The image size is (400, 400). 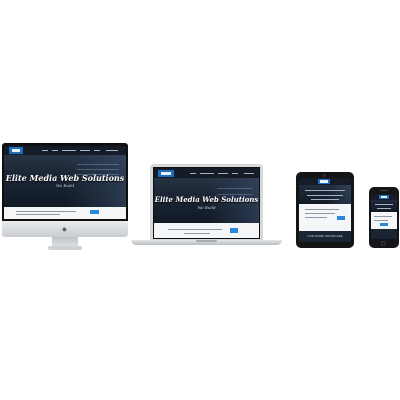 I want to click on laptop-tagline: Elite Media Web Solutions, so click(x=206, y=199).